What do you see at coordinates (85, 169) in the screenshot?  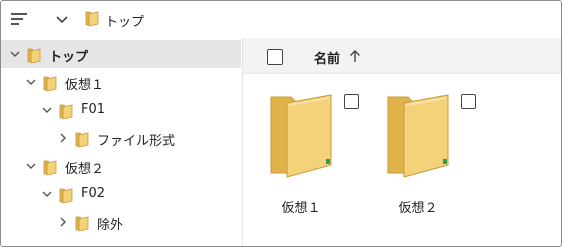 I see `tree-item-label: 仮想２` at bounding box center [85, 169].